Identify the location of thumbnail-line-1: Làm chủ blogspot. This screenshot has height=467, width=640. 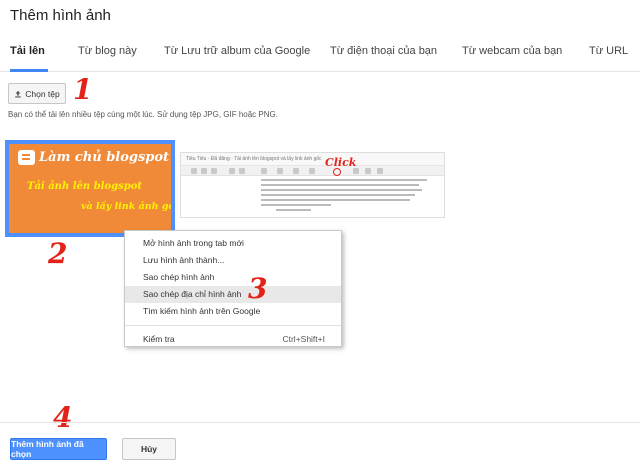
(104, 157).